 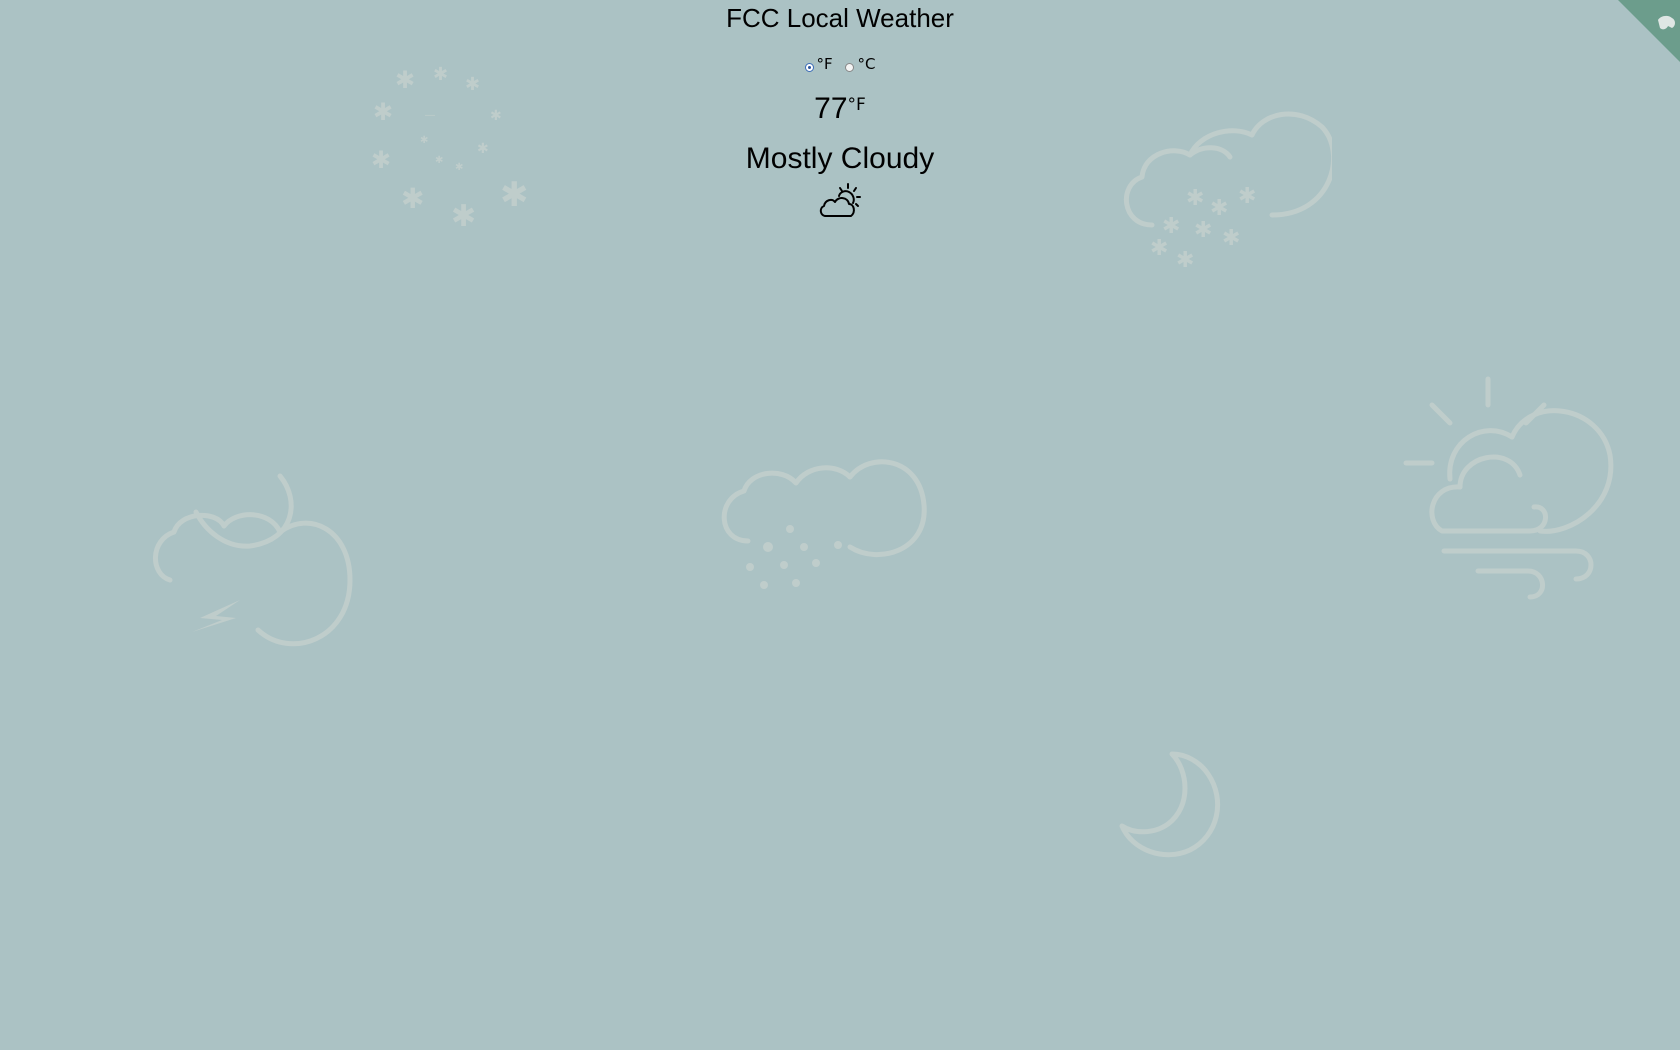 What do you see at coordinates (840, 63) in the screenshot?
I see `unit-selector: °F °C` at bounding box center [840, 63].